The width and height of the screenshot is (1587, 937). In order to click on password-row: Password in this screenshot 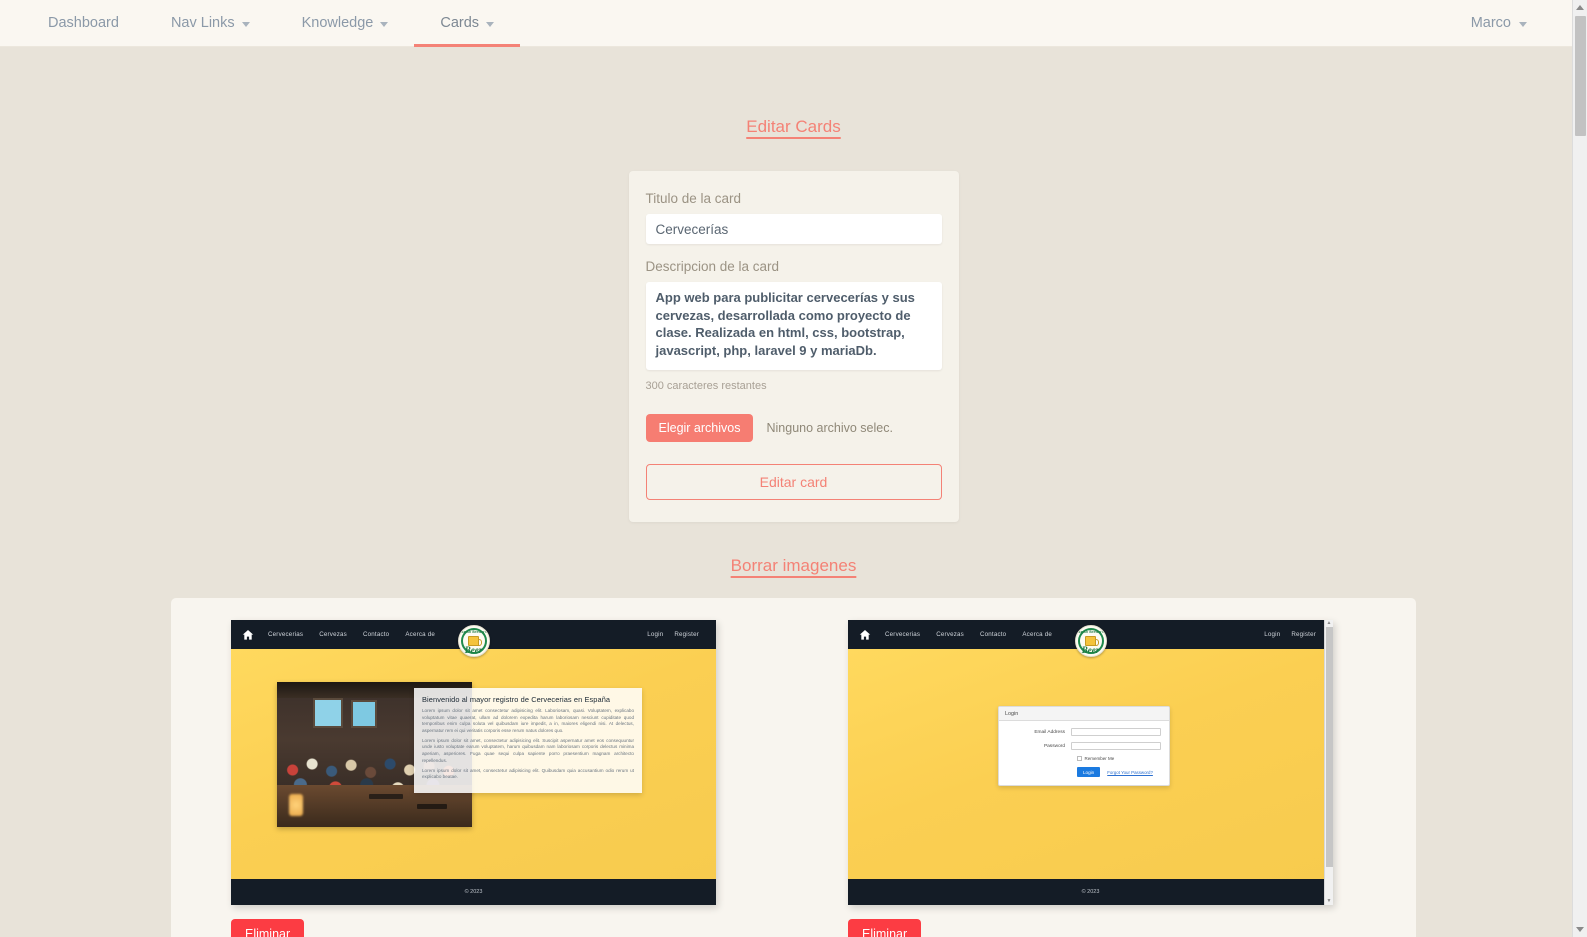, I will do `click(1084, 746)`.